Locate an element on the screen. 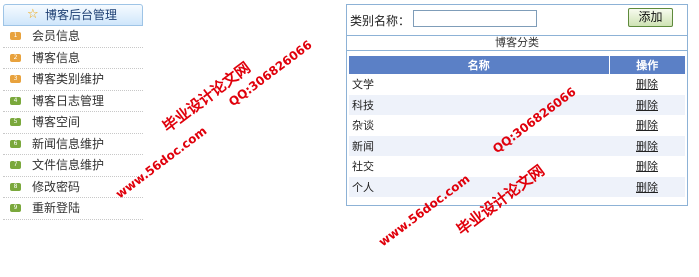 The height and width of the screenshot is (277, 699). column-header-operation: 操作 is located at coordinates (647, 65).